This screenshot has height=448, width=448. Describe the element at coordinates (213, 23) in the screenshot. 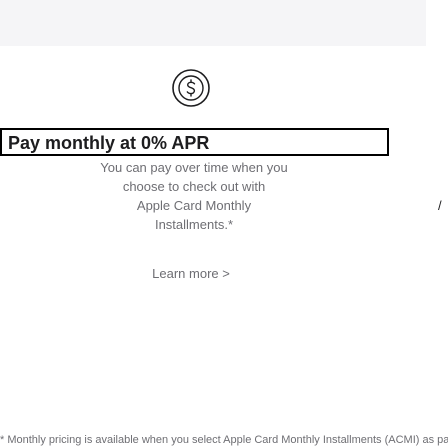

I see `top-banner` at that location.